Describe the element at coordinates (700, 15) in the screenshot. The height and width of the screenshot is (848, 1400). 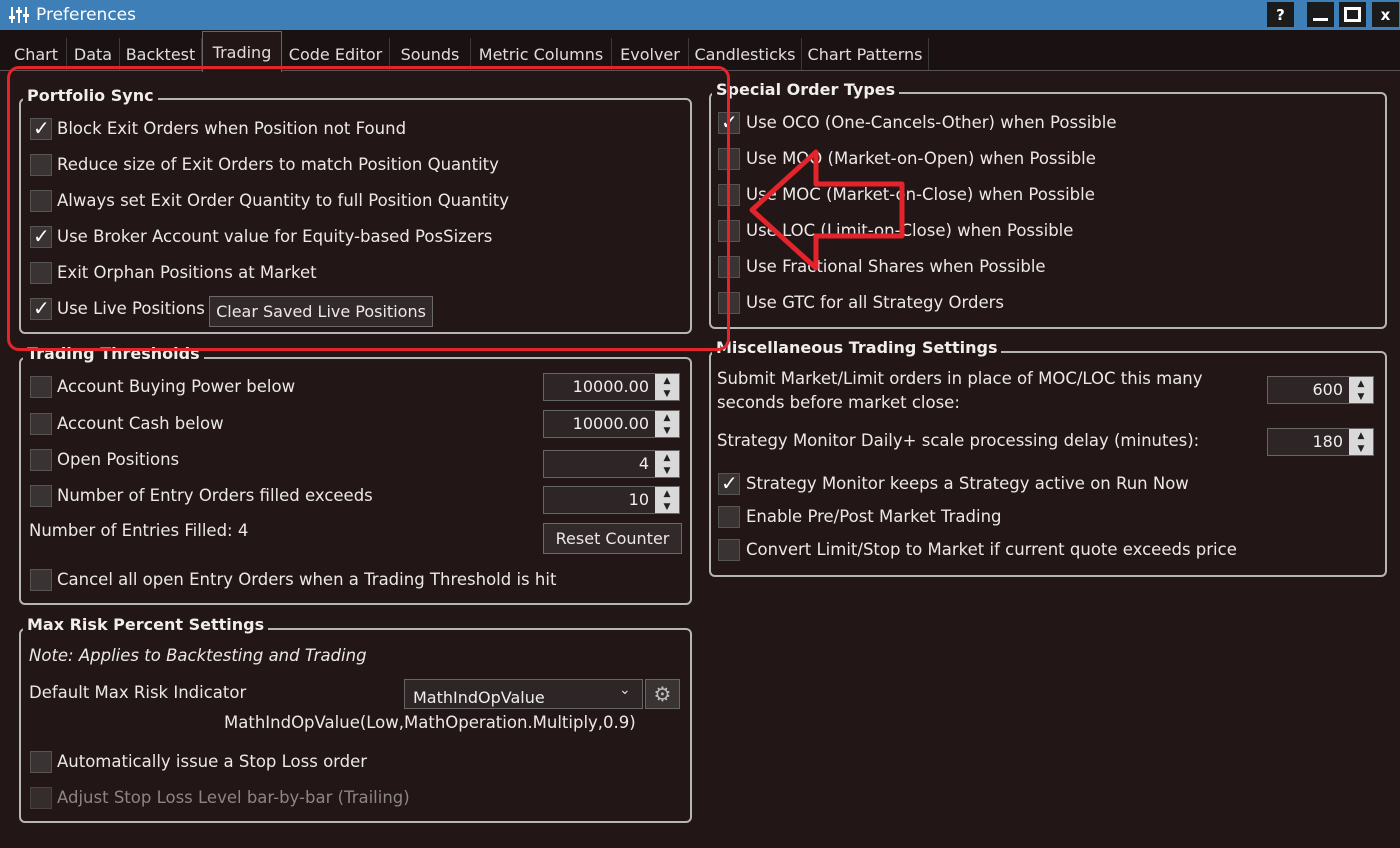
I see `title-bar` at that location.